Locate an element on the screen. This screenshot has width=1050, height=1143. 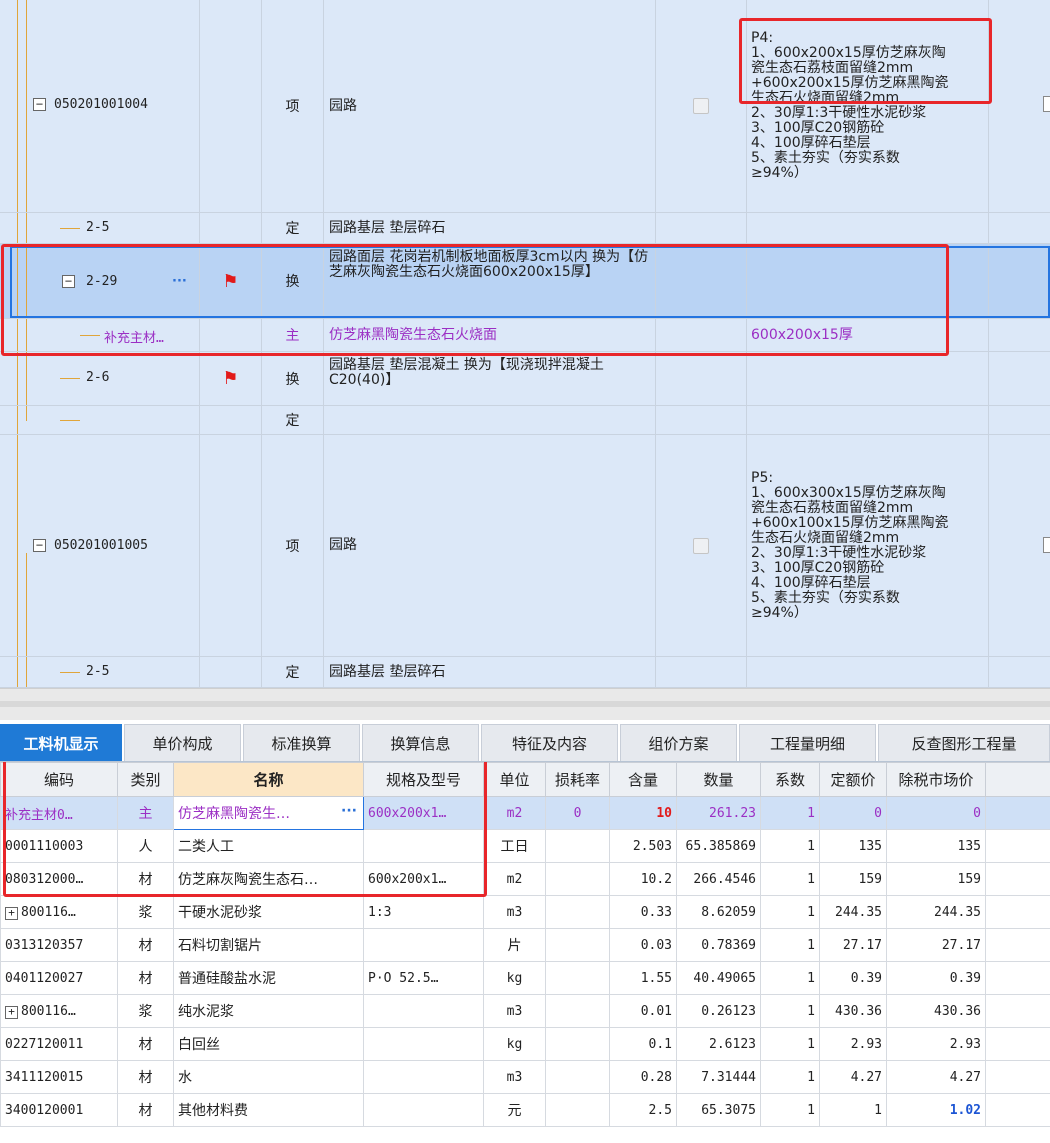
cell-market-price: 0.39 is located at coordinates (936, 978).